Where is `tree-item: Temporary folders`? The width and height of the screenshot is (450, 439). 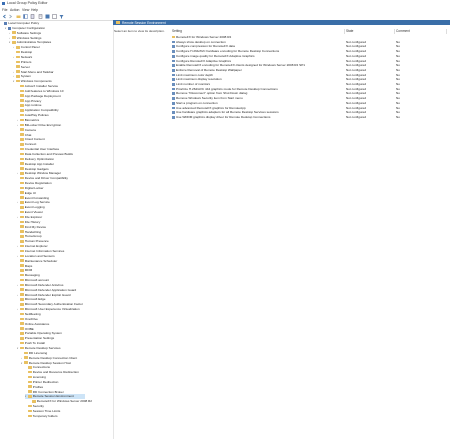 tree-item: Temporary folders is located at coordinates (41, 416).